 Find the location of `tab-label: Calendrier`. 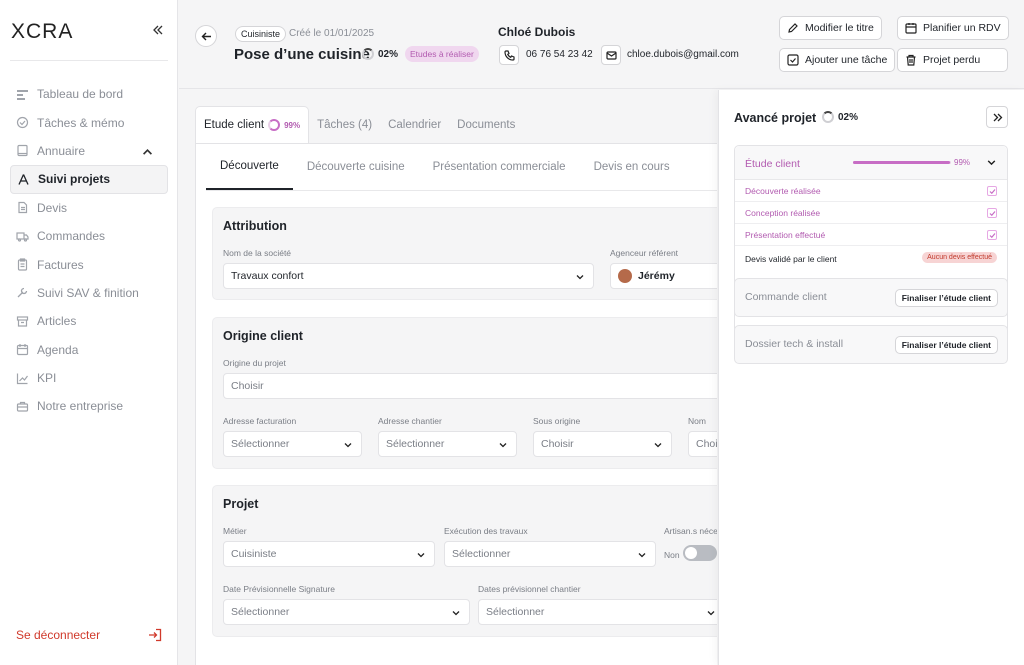

tab-label: Calendrier is located at coordinates (415, 124).